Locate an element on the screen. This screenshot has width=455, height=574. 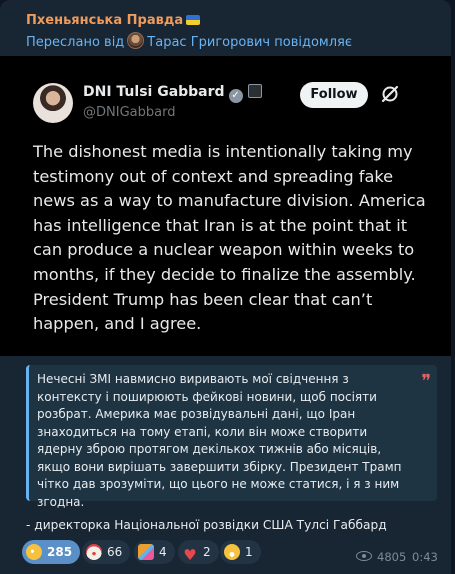
reaction-clown: 66 is located at coordinates (106, 552).